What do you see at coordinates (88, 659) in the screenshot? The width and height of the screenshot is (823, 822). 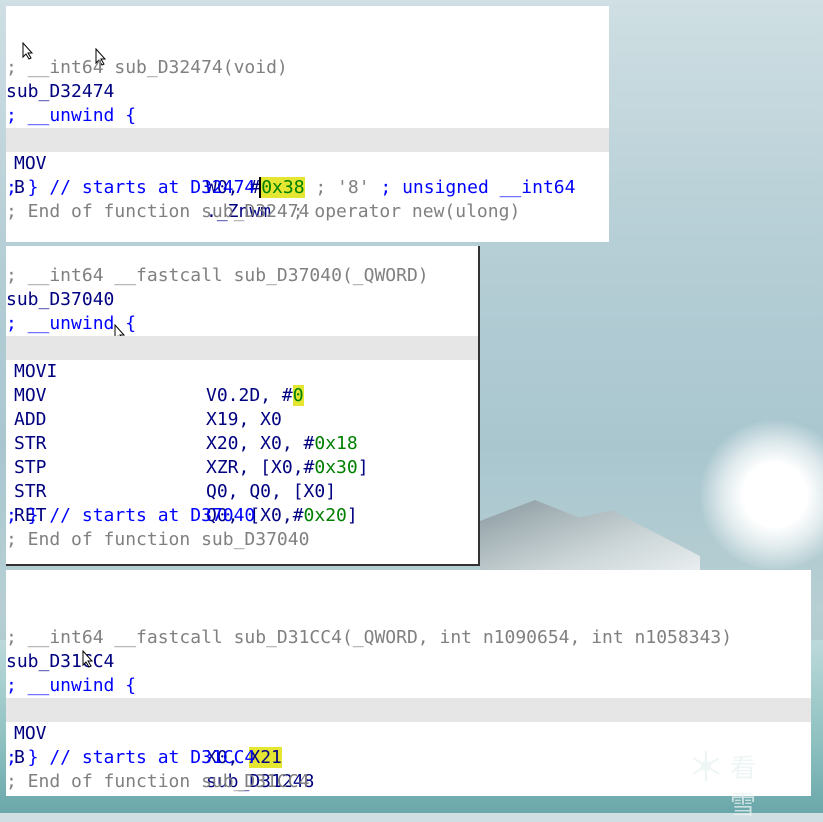 I see `mouse-pointer-icon` at bounding box center [88, 659].